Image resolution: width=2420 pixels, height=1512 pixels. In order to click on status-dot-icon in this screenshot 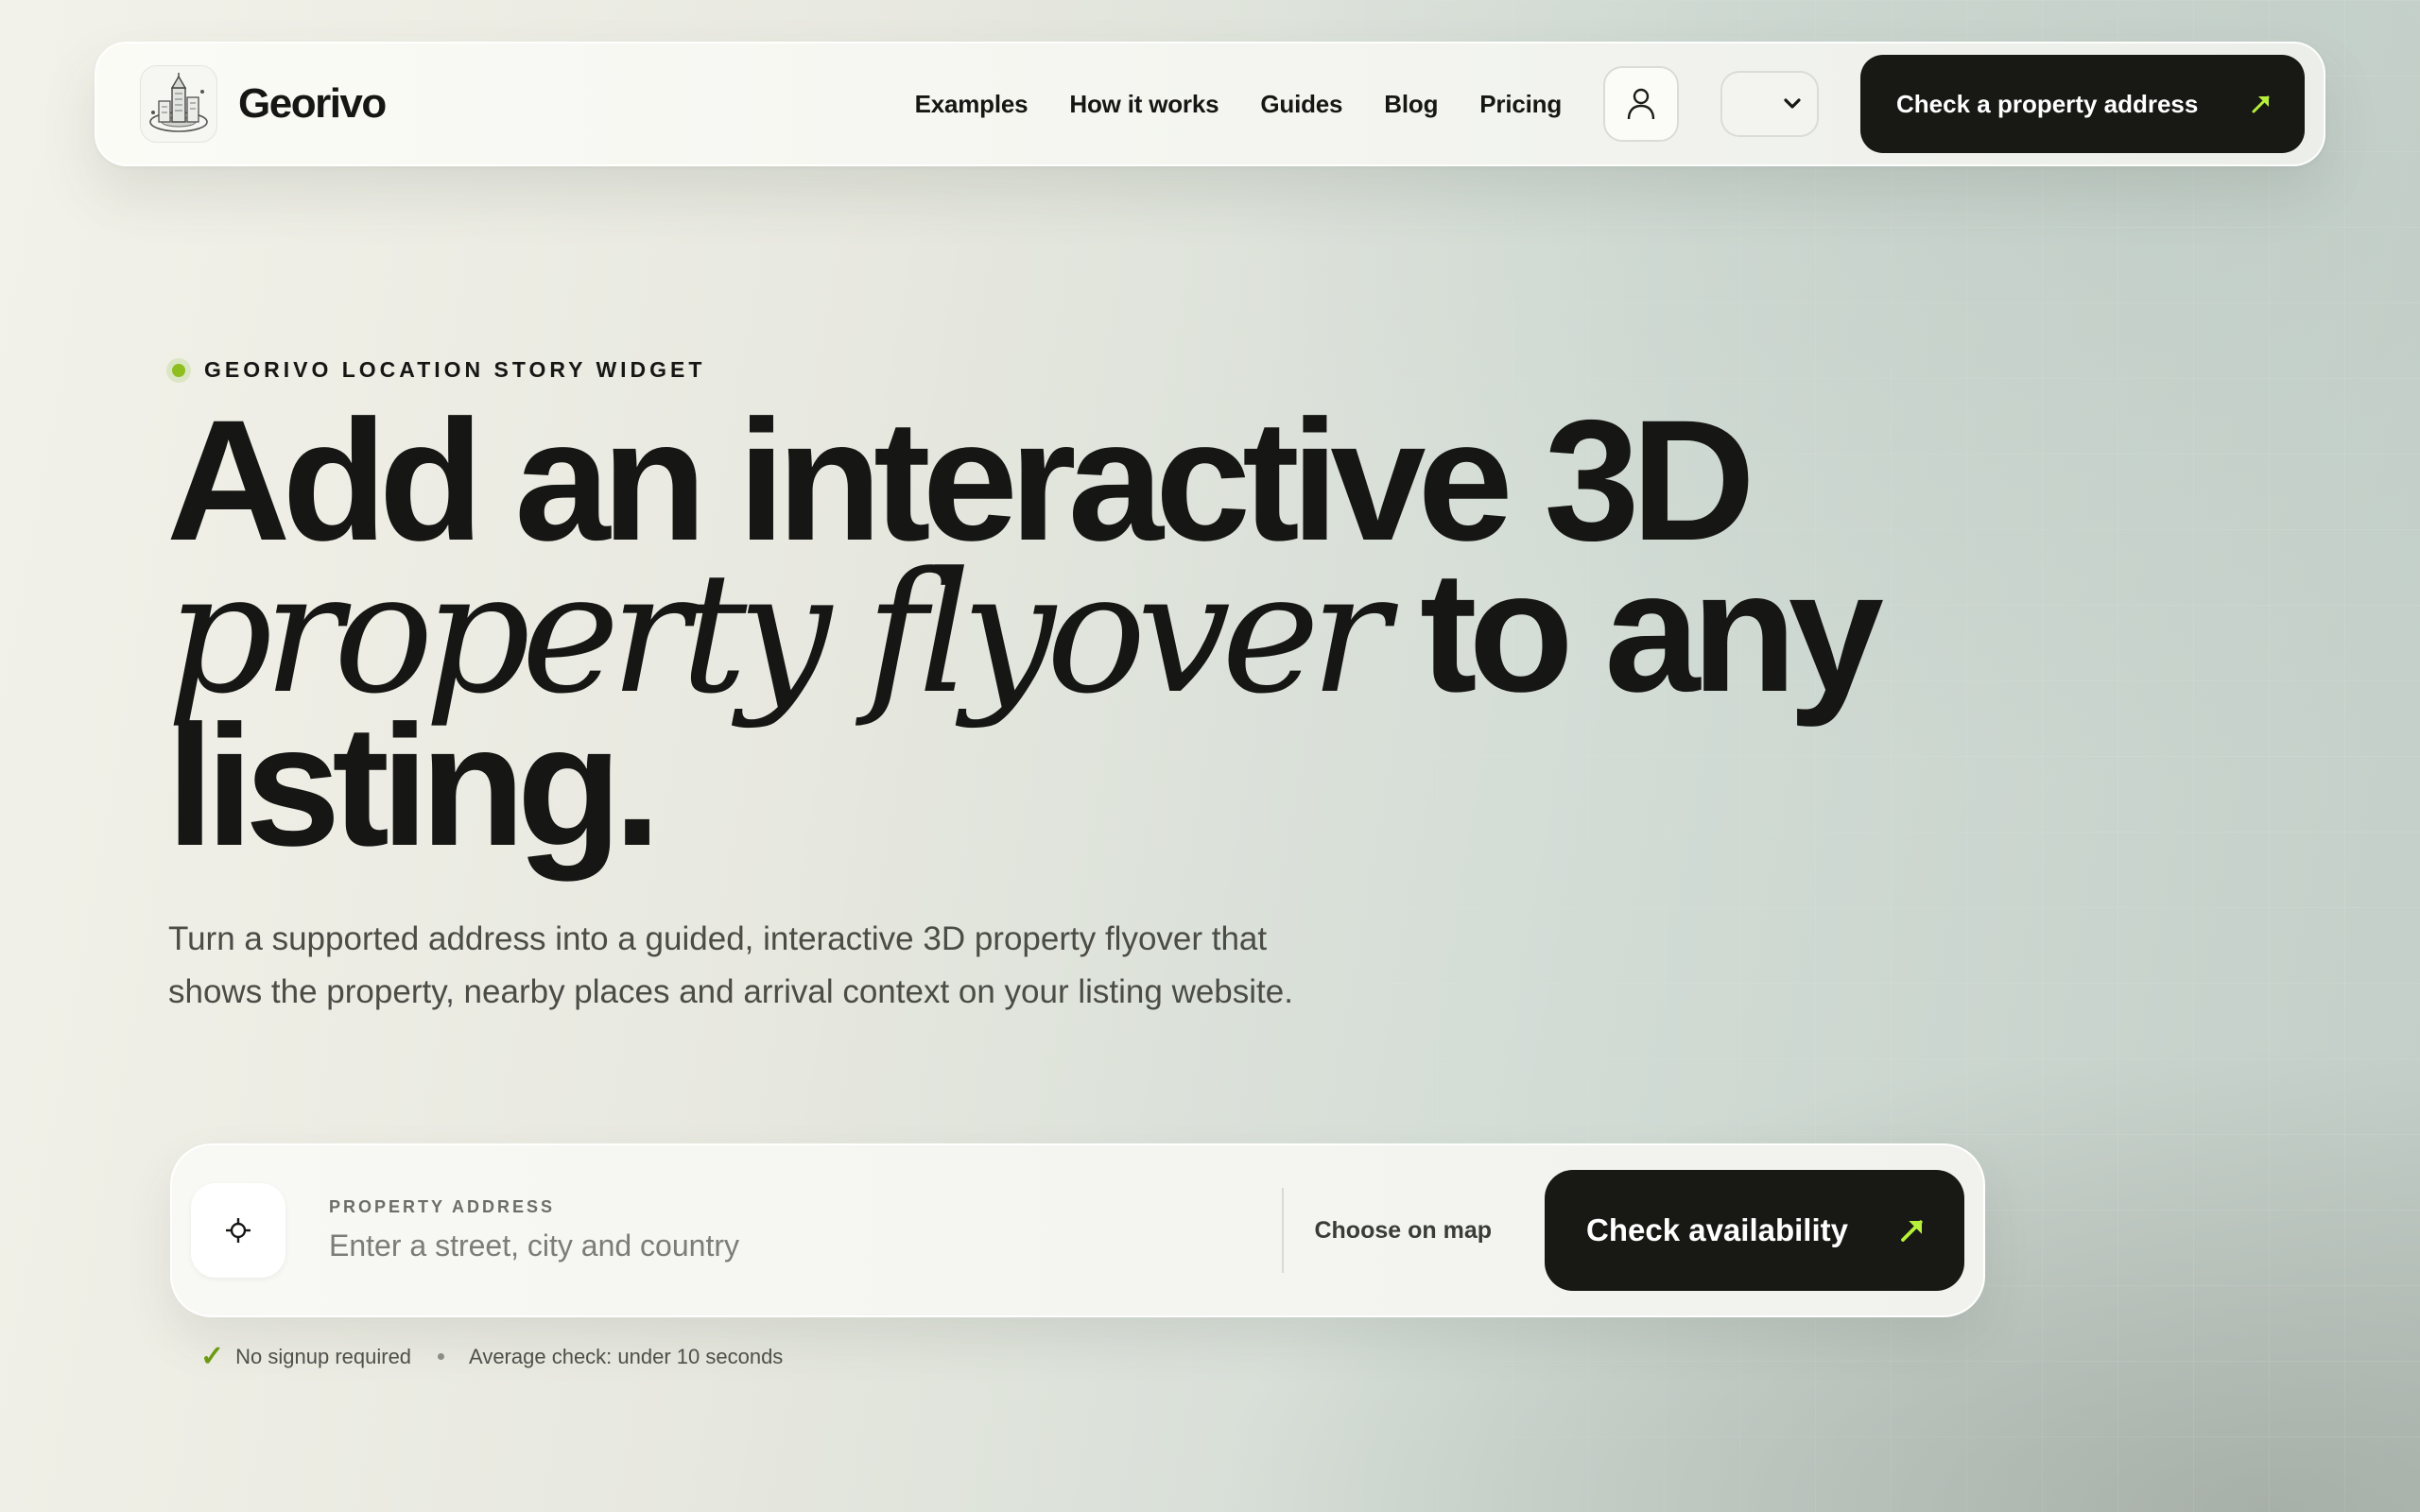, I will do `click(178, 370)`.